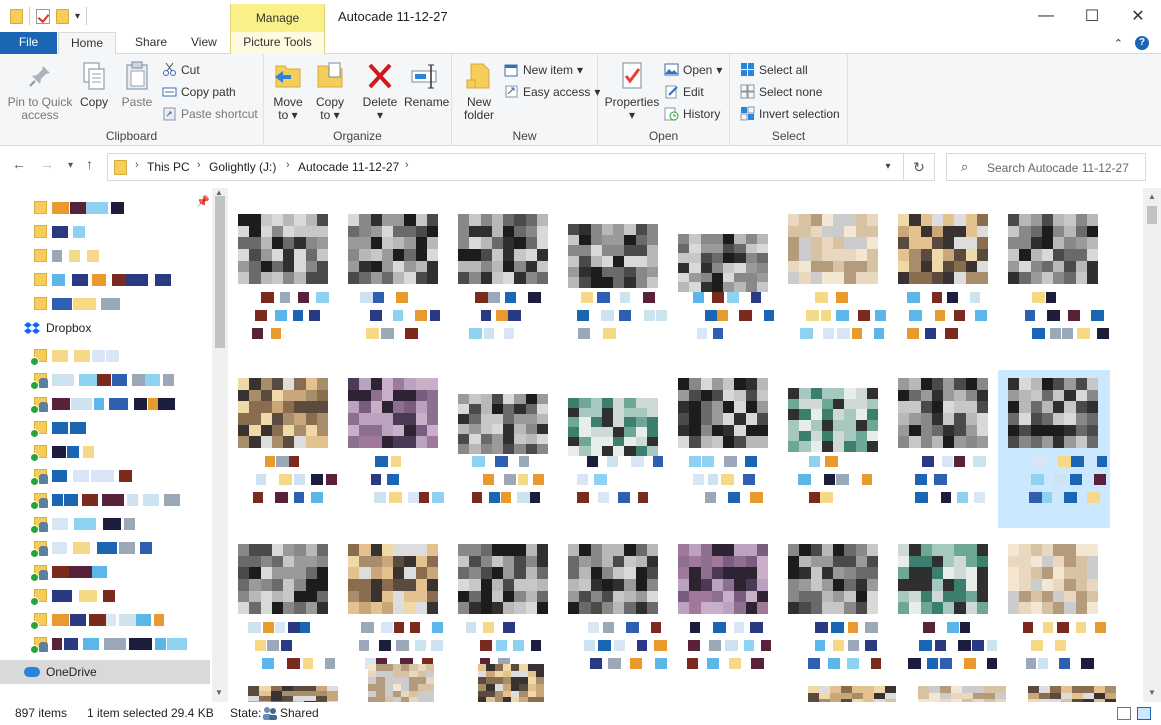  I want to click on content-scrollbar: ▲ ▼, so click(1152, 445).